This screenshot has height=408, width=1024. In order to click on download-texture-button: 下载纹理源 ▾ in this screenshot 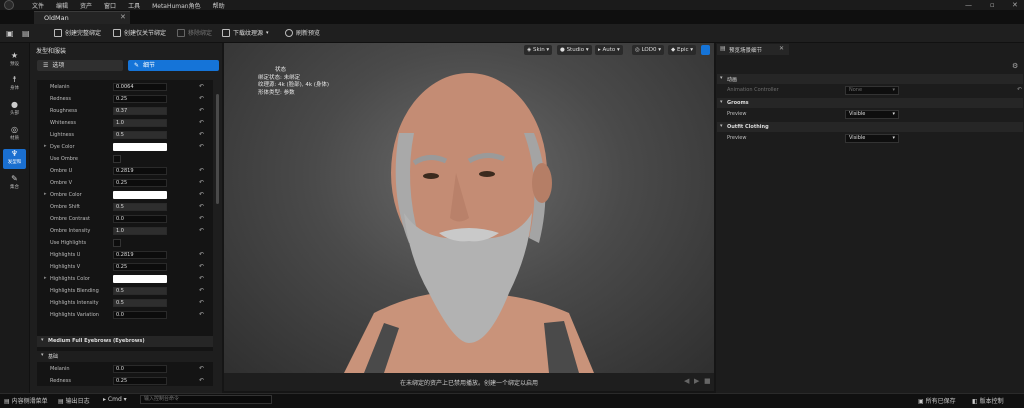, I will do `click(245, 32)`.